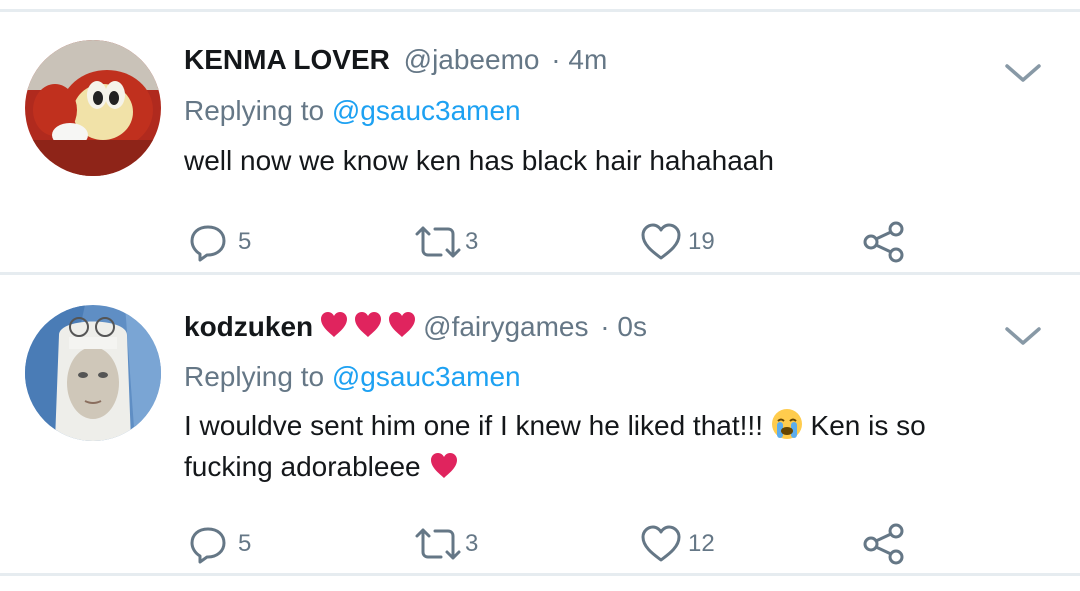 The width and height of the screenshot is (1080, 591). What do you see at coordinates (701, 543) in the screenshot?
I see `like-count: 12` at bounding box center [701, 543].